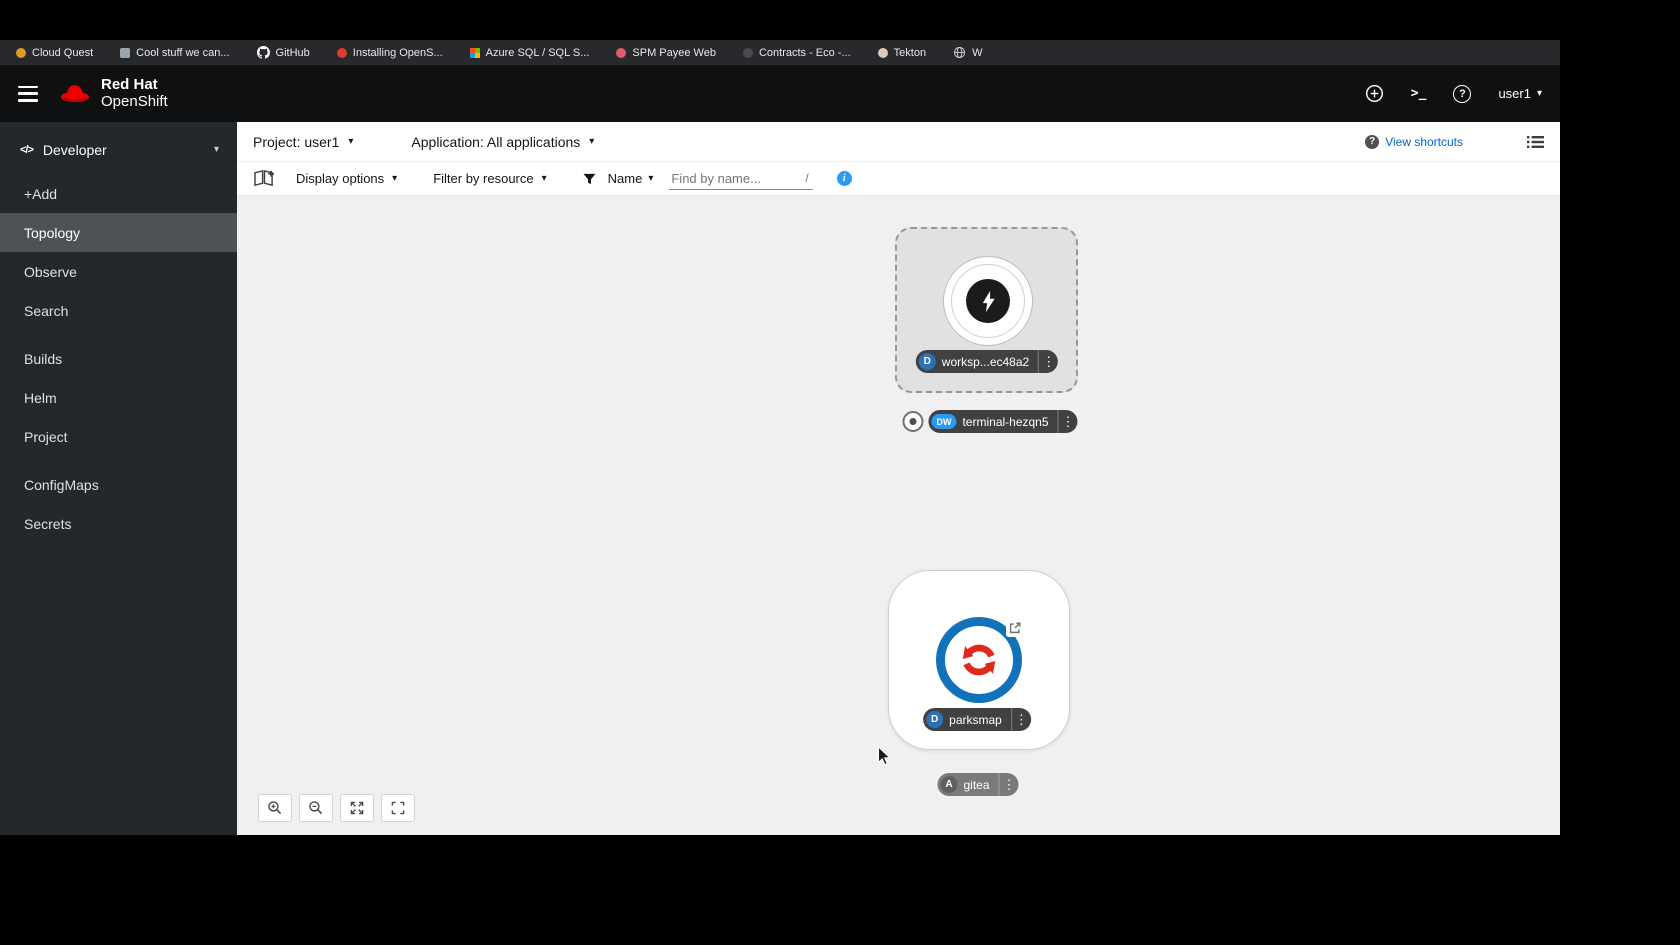  I want to click on globe-icon, so click(959, 52).